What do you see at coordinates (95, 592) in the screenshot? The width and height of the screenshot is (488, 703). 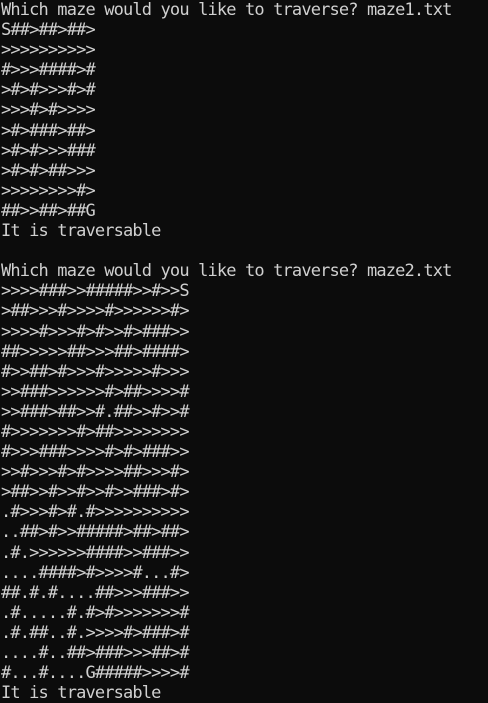 I see `maze-row: ##.#.#....##>>>###>>` at bounding box center [95, 592].